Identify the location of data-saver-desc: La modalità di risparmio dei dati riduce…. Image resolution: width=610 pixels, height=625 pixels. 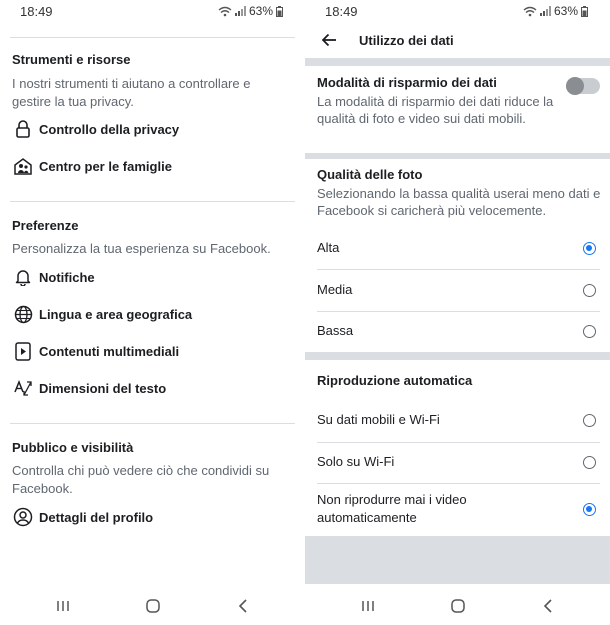
(435, 110).